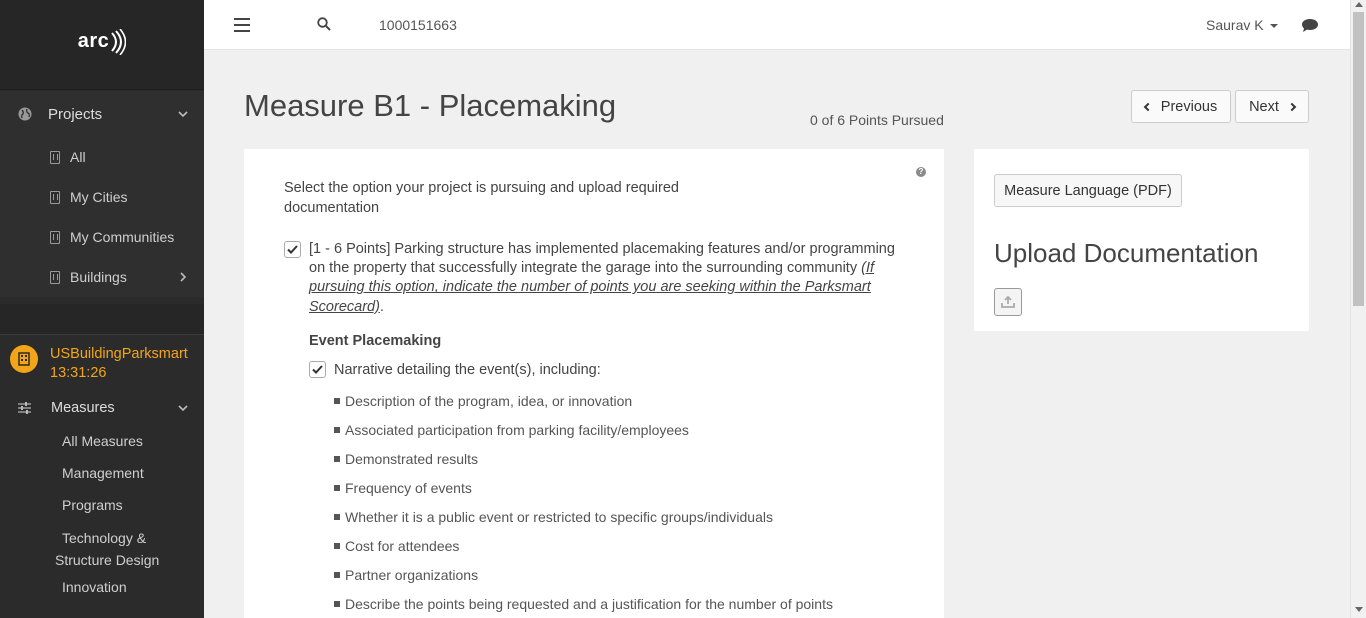 The image size is (1366, 618). I want to click on sidebar-item-label: Projects, so click(75, 114).